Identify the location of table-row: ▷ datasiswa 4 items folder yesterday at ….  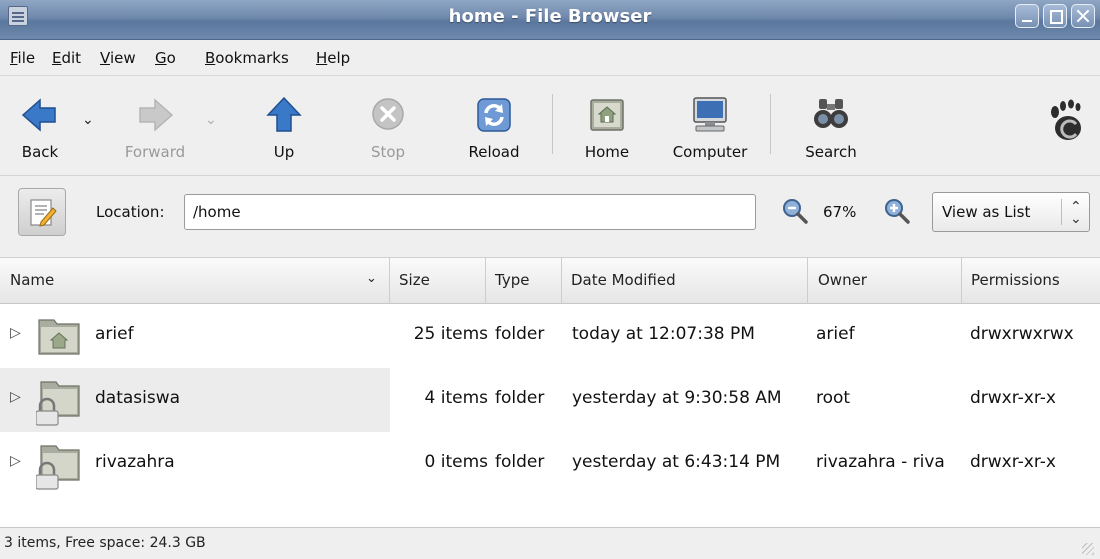
(550, 400).